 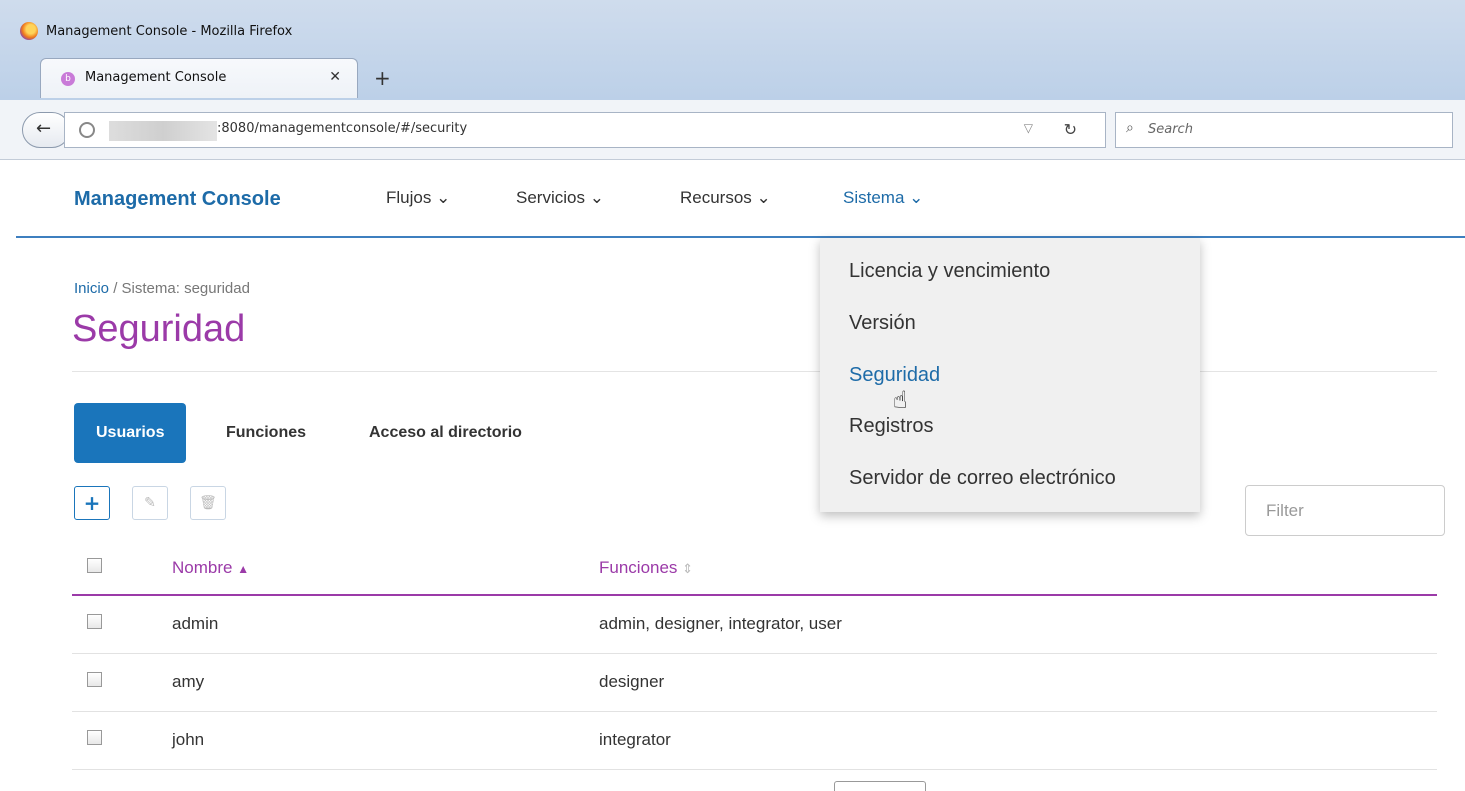 What do you see at coordinates (188, 681) in the screenshot?
I see `cell-nombre: amy` at bounding box center [188, 681].